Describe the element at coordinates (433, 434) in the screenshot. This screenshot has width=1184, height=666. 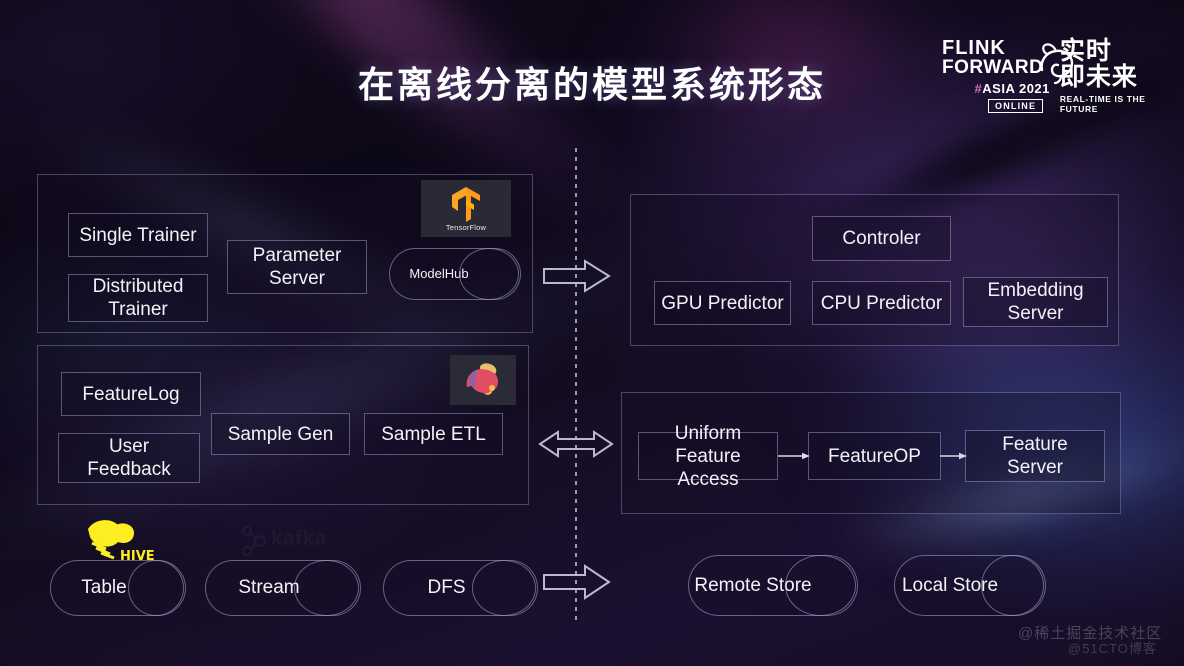
I see `node-sample-etl: Sample ETL` at that location.